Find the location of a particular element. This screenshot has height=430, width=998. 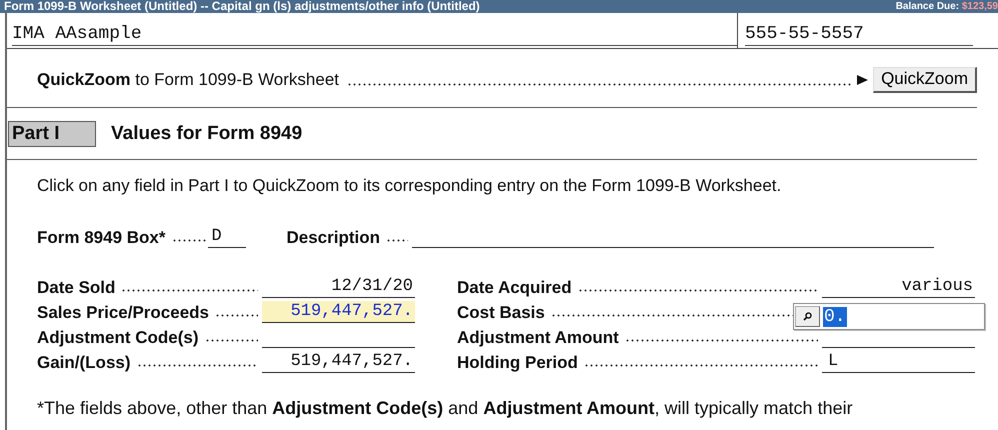

footnote-text: *The fields above, other than Adjustment Code(s) and Adjustment Amount, will typically match their is located at coordinates (445, 408).